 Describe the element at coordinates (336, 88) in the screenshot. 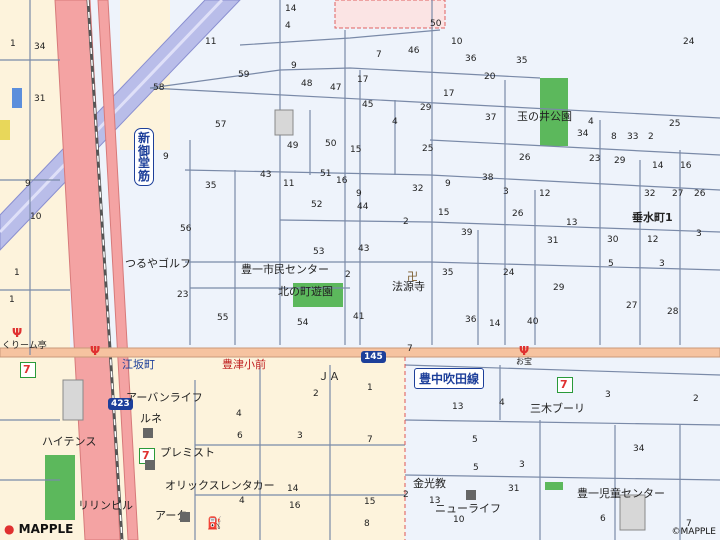

I see `block-number: 47` at that location.